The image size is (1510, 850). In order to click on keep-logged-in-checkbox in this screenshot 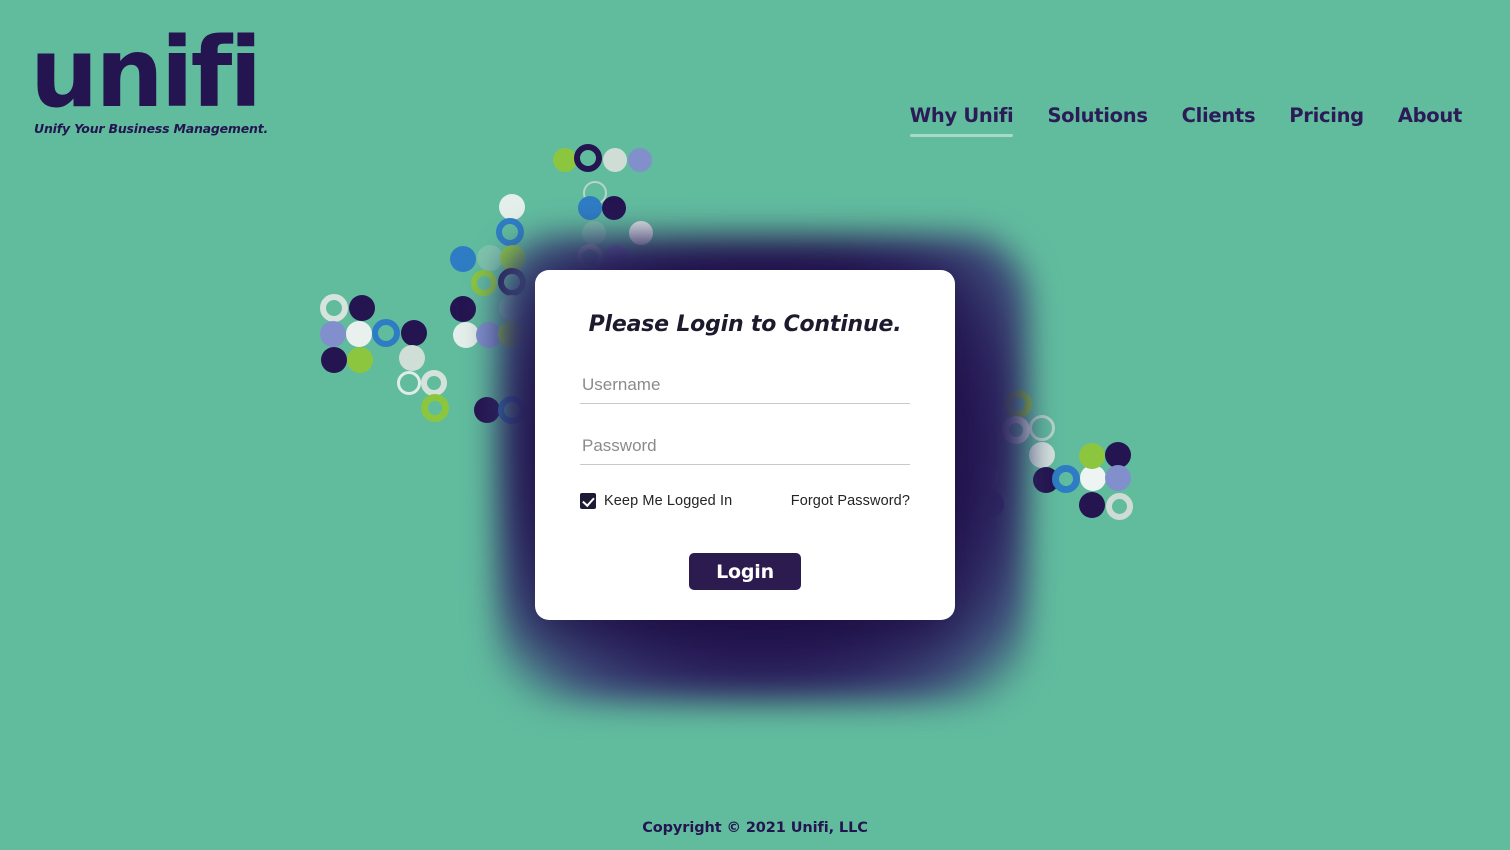, I will do `click(588, 501)`.